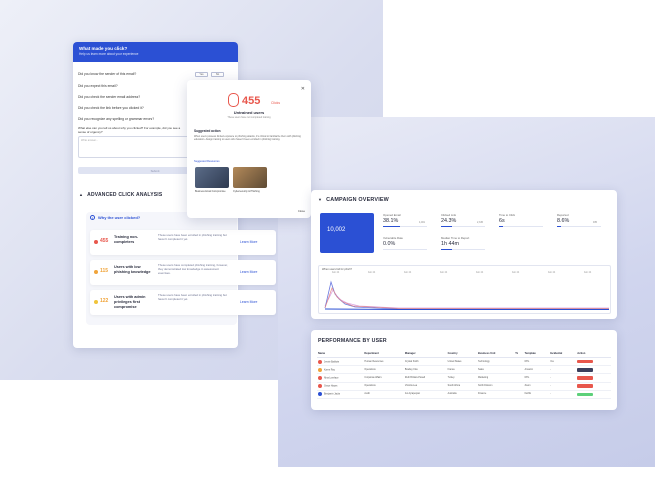 This screenshot has width=655, height=496. What do you see at coordinates (125, 195) in the screenshot?
I see `advanced-analysis-title: ADVANCED CLICK ANALYSIS` at bounding box center [125, 195].